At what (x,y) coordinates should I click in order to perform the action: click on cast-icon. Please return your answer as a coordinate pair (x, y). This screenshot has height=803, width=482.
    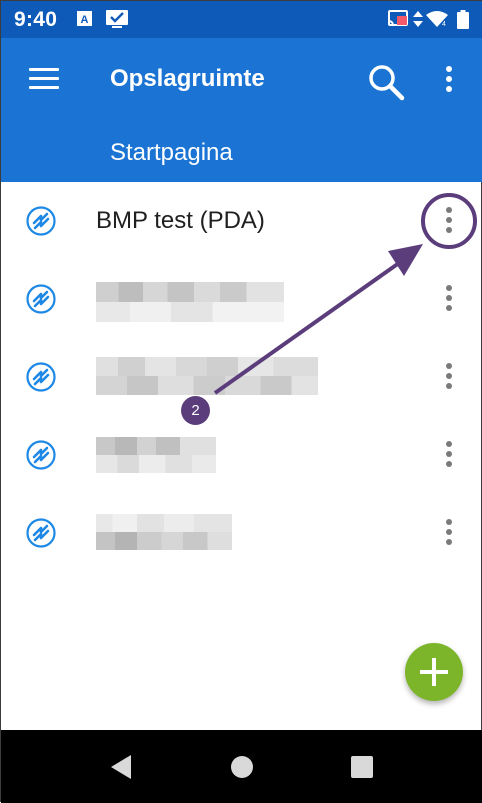
    Looking at the image, I should click on (398, 18).